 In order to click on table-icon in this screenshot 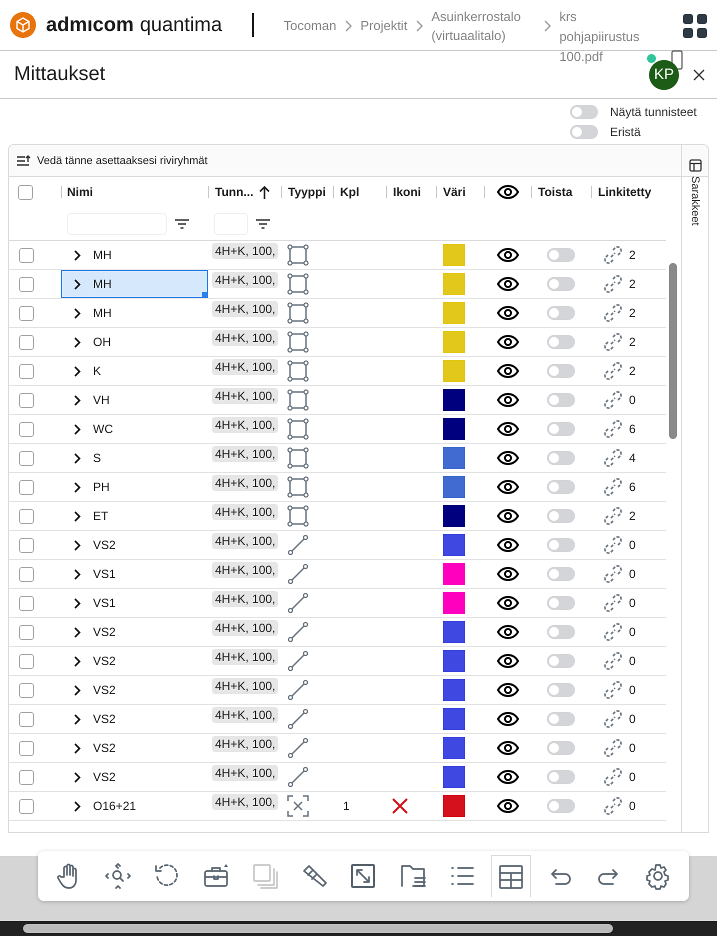, I will do `click(510, 876)`.